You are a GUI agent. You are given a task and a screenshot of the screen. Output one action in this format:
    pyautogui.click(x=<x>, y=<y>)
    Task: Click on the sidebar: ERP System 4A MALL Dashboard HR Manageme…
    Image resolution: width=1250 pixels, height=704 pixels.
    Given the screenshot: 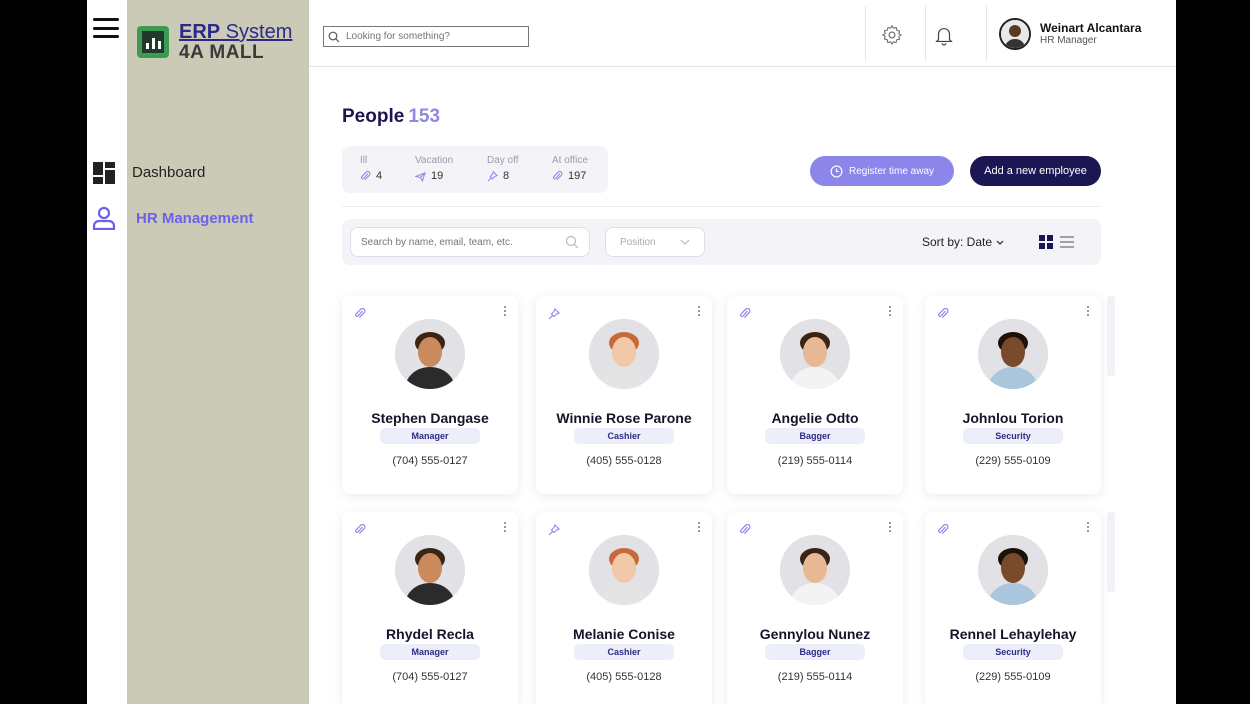 What is the action you would take?
    pyautogui.click(x=218, y=352)
    